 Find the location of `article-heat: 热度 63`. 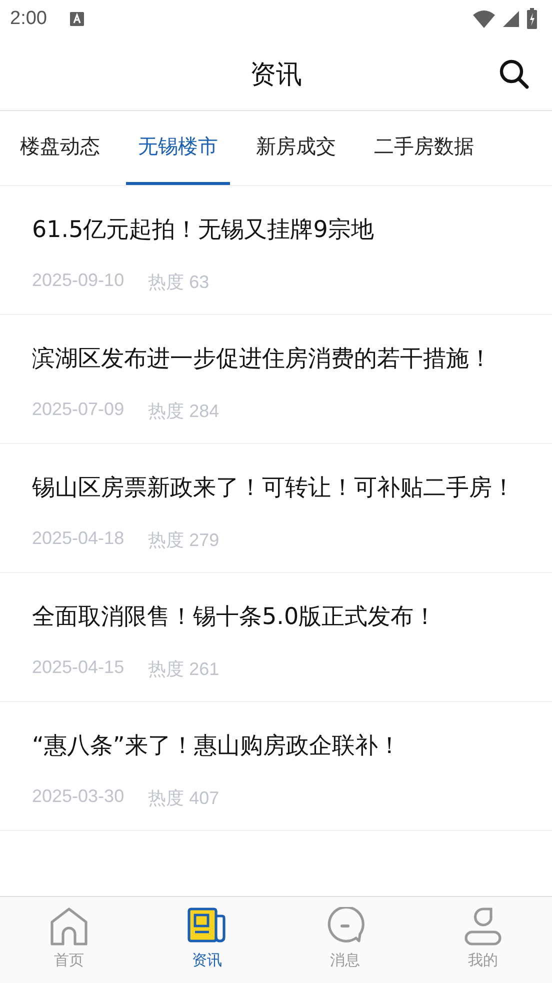

article-heat: 热度 63 is located at coordinates (179, 282).